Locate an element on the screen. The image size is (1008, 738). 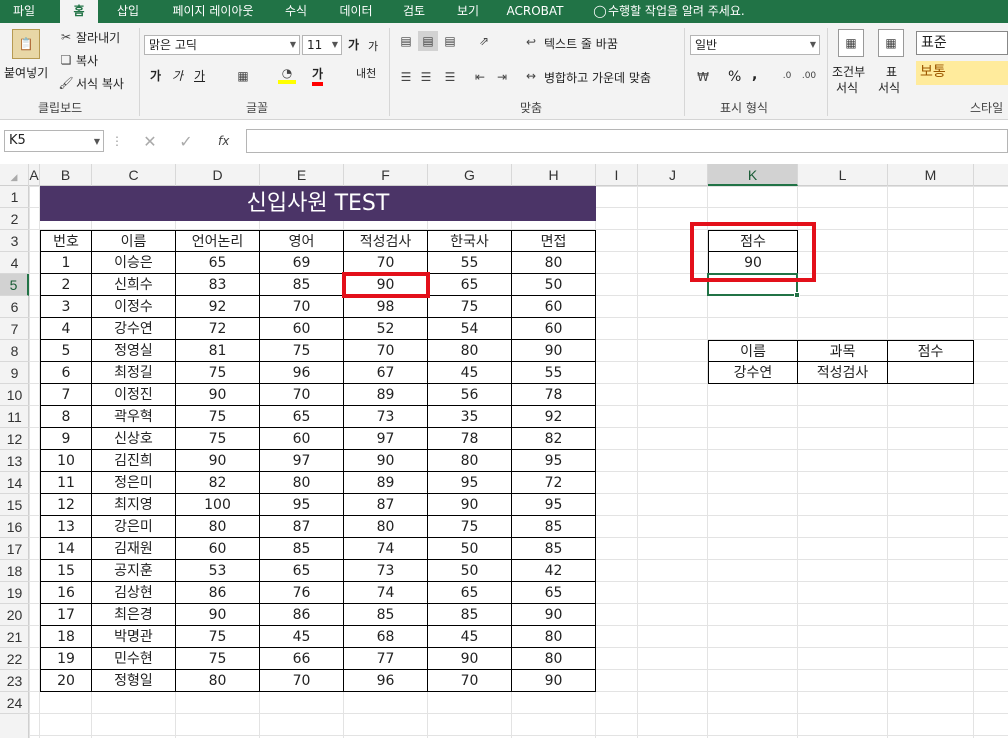
table-cell: 45 is located at coordinates (470, 373).